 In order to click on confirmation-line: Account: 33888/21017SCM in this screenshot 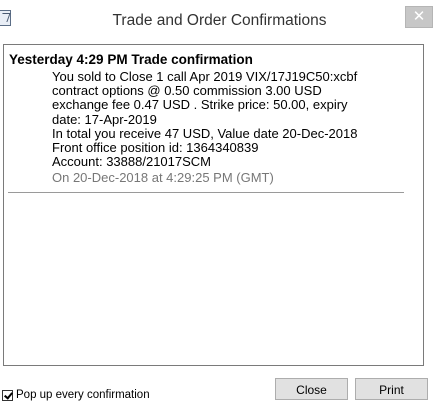, I will do `click(131, 162)`.